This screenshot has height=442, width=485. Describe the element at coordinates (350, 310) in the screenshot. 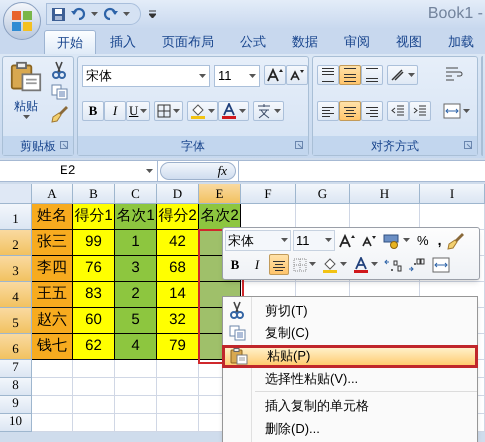

I see `menu-item: 剪切(T)` at that location.